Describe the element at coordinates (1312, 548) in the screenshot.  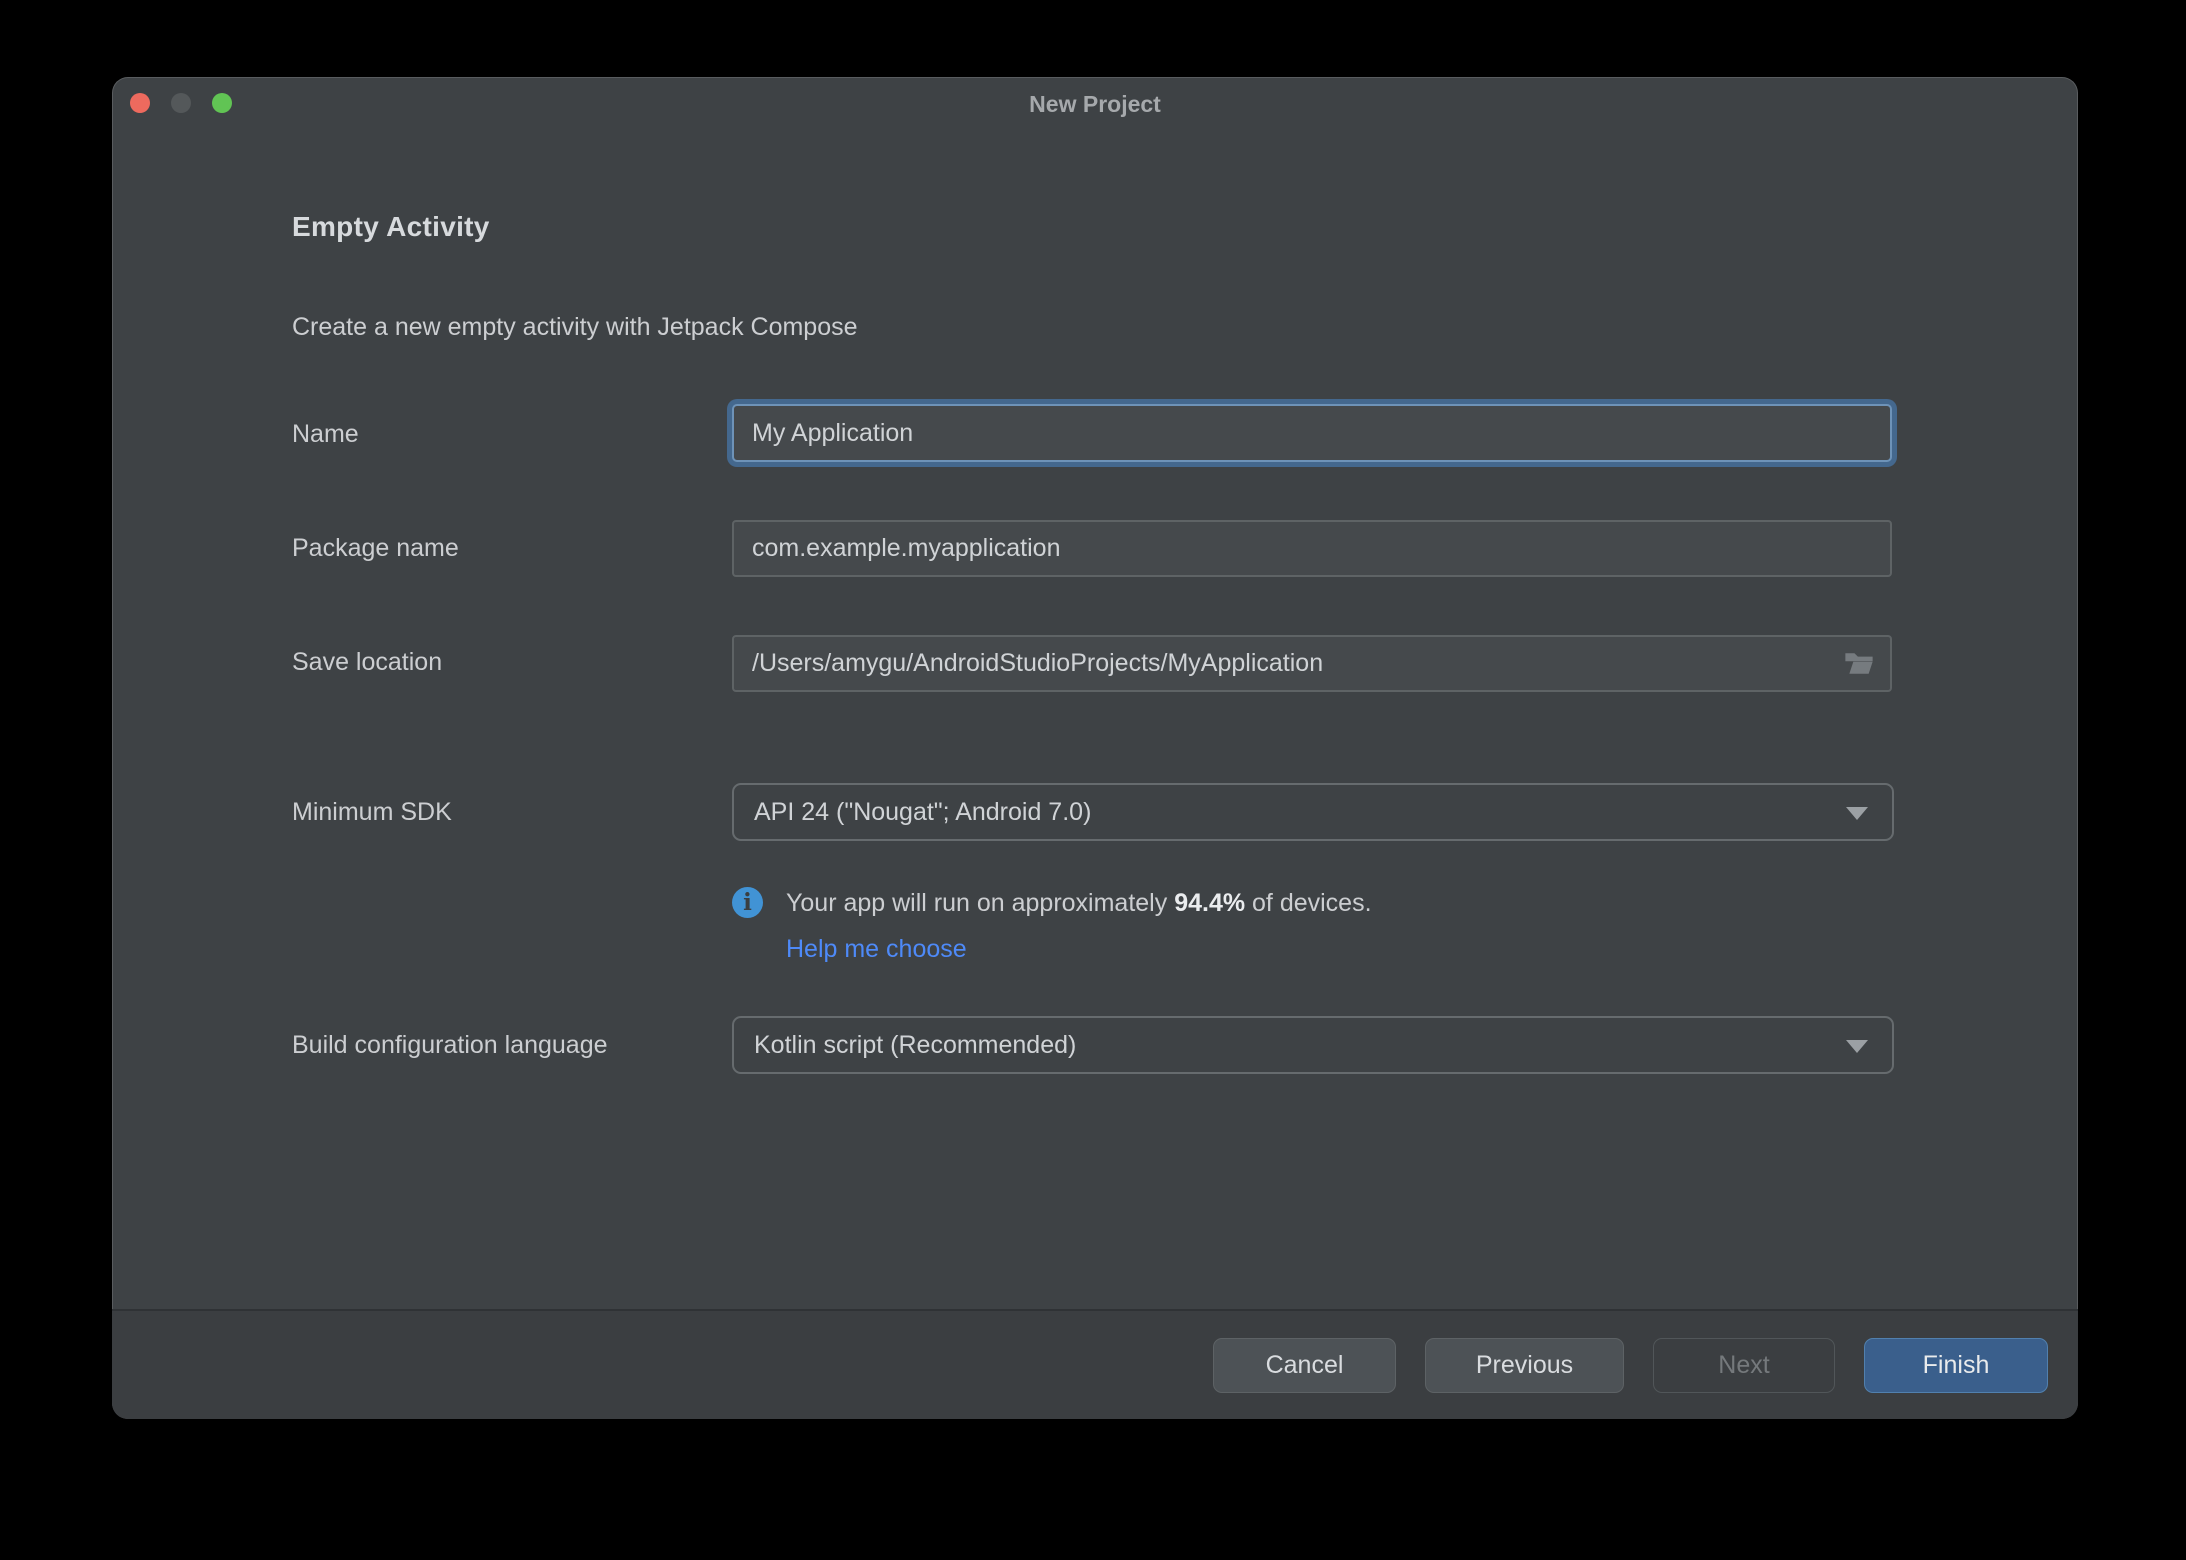
I see `package-name-input: com.example.myapplication` at that location.